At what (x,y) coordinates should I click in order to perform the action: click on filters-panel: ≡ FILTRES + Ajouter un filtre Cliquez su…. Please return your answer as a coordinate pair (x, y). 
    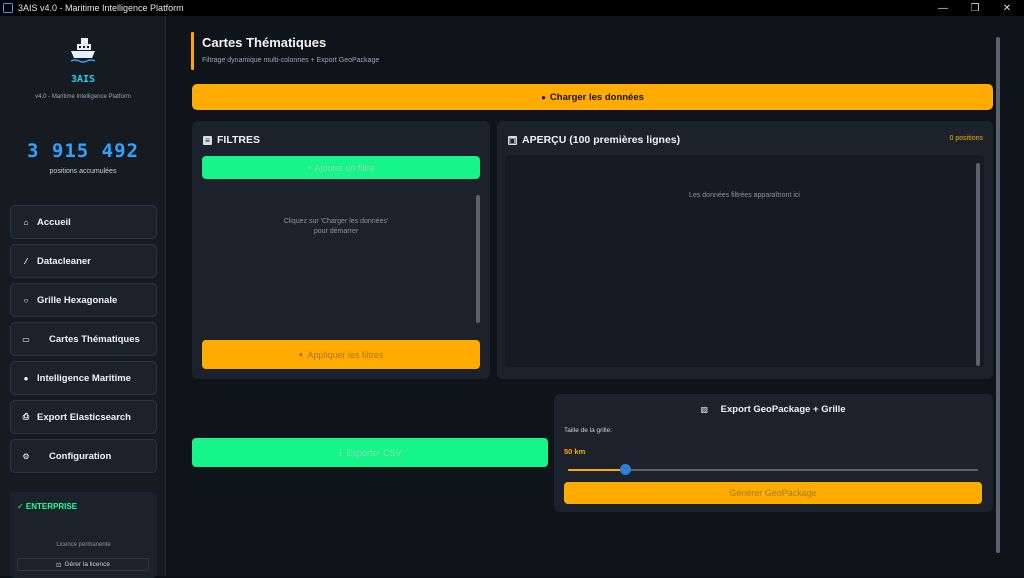
    Looking at the image, I should click on (341, 250).